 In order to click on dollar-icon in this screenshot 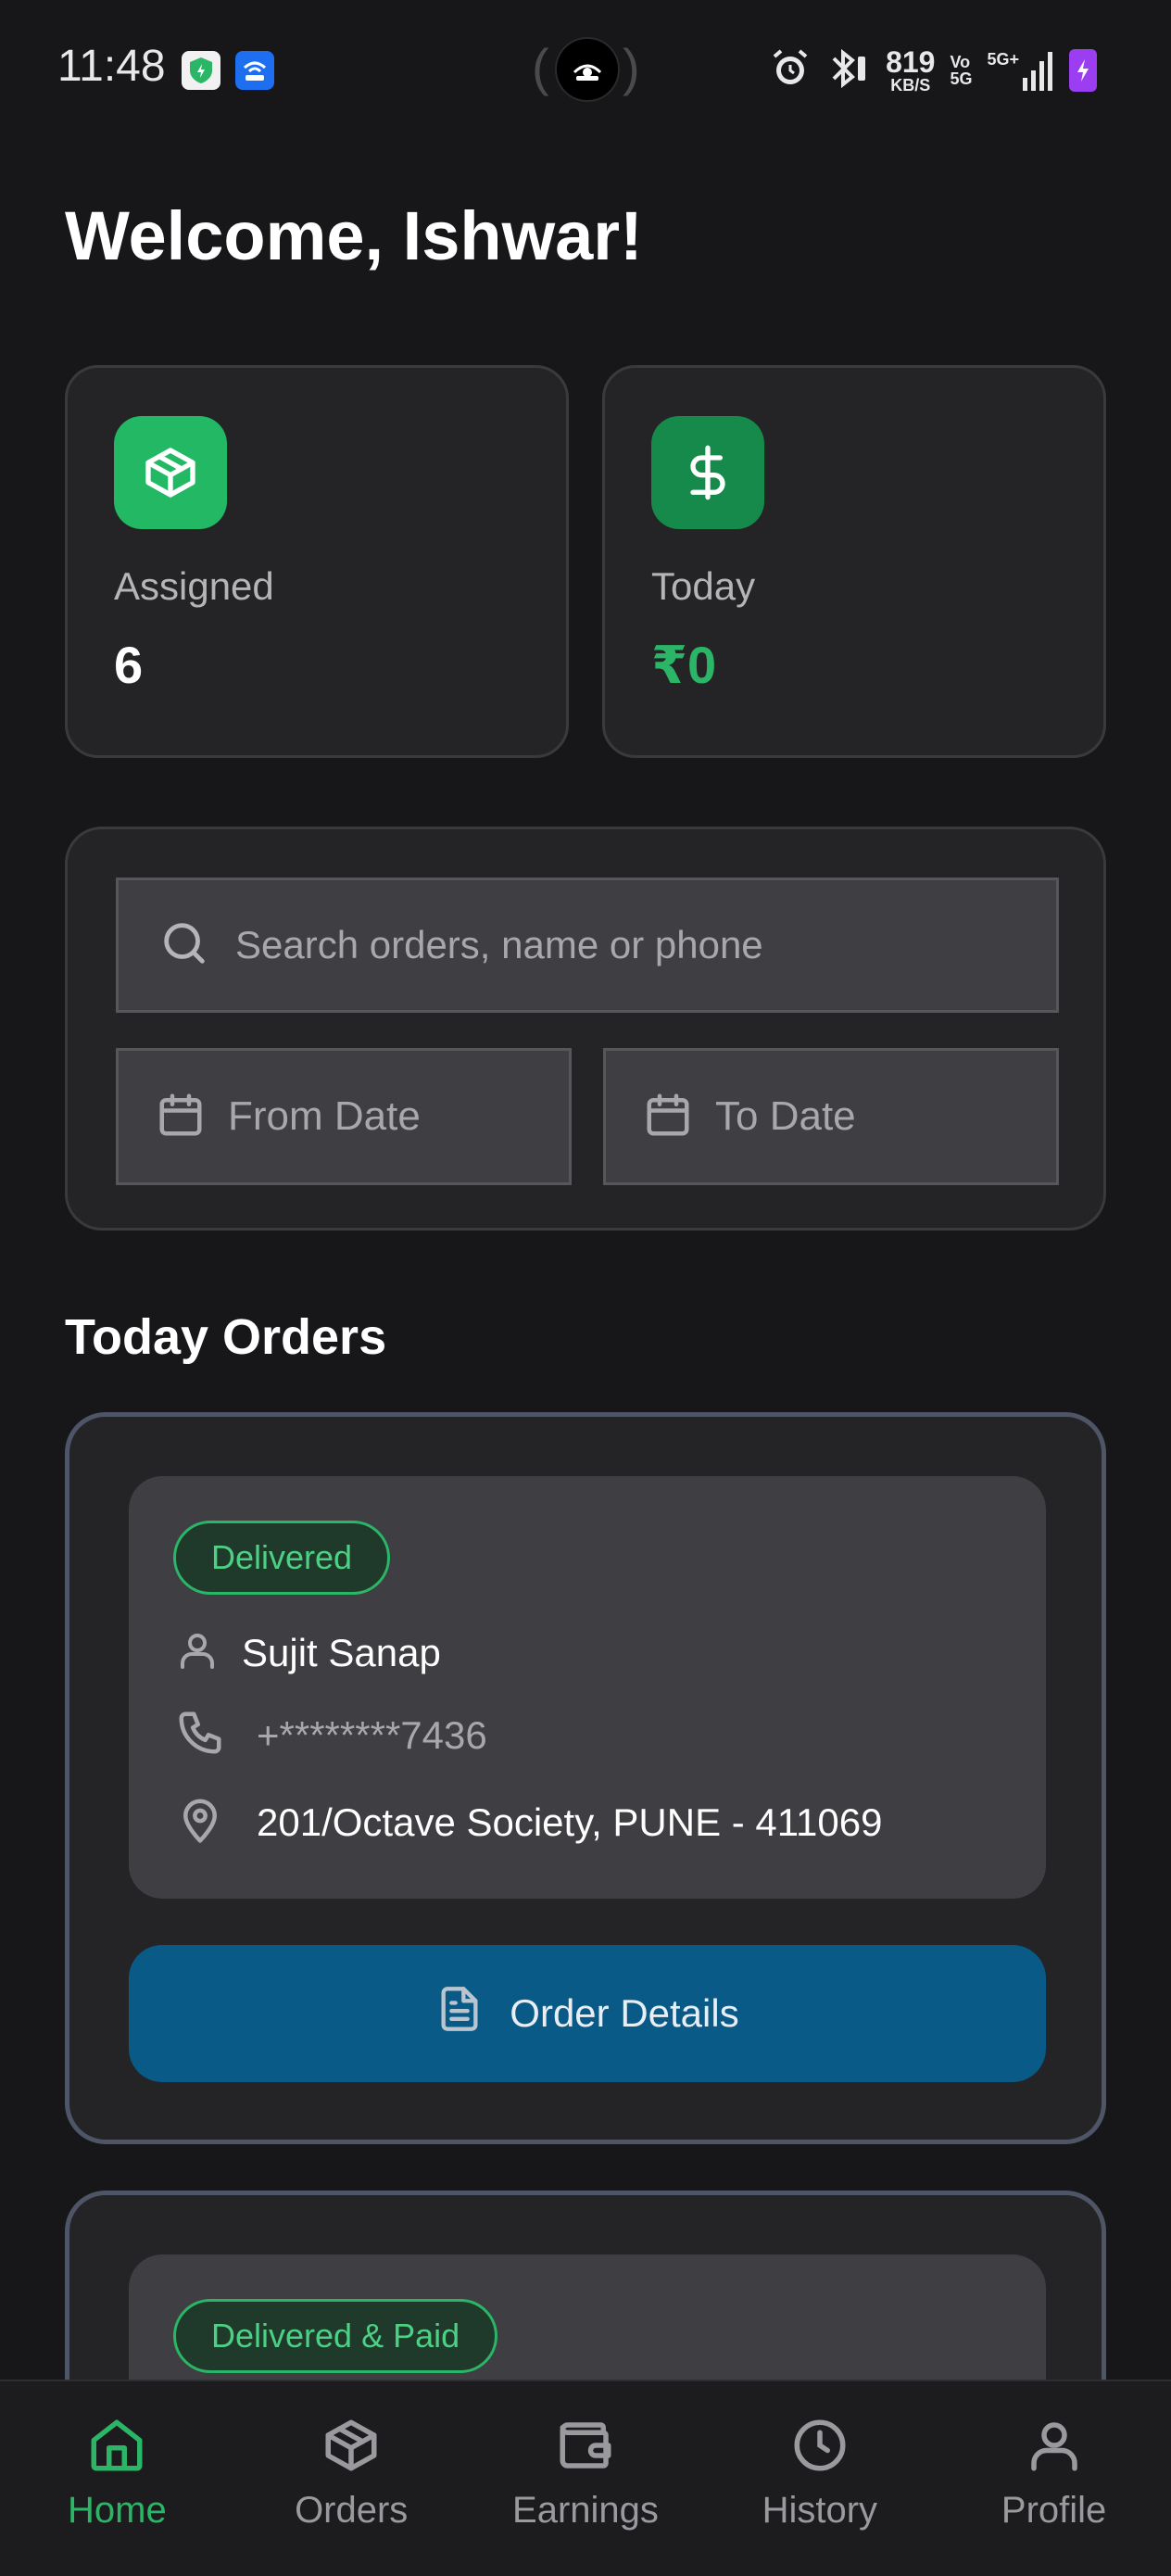, I will do `click(708, 473)`.